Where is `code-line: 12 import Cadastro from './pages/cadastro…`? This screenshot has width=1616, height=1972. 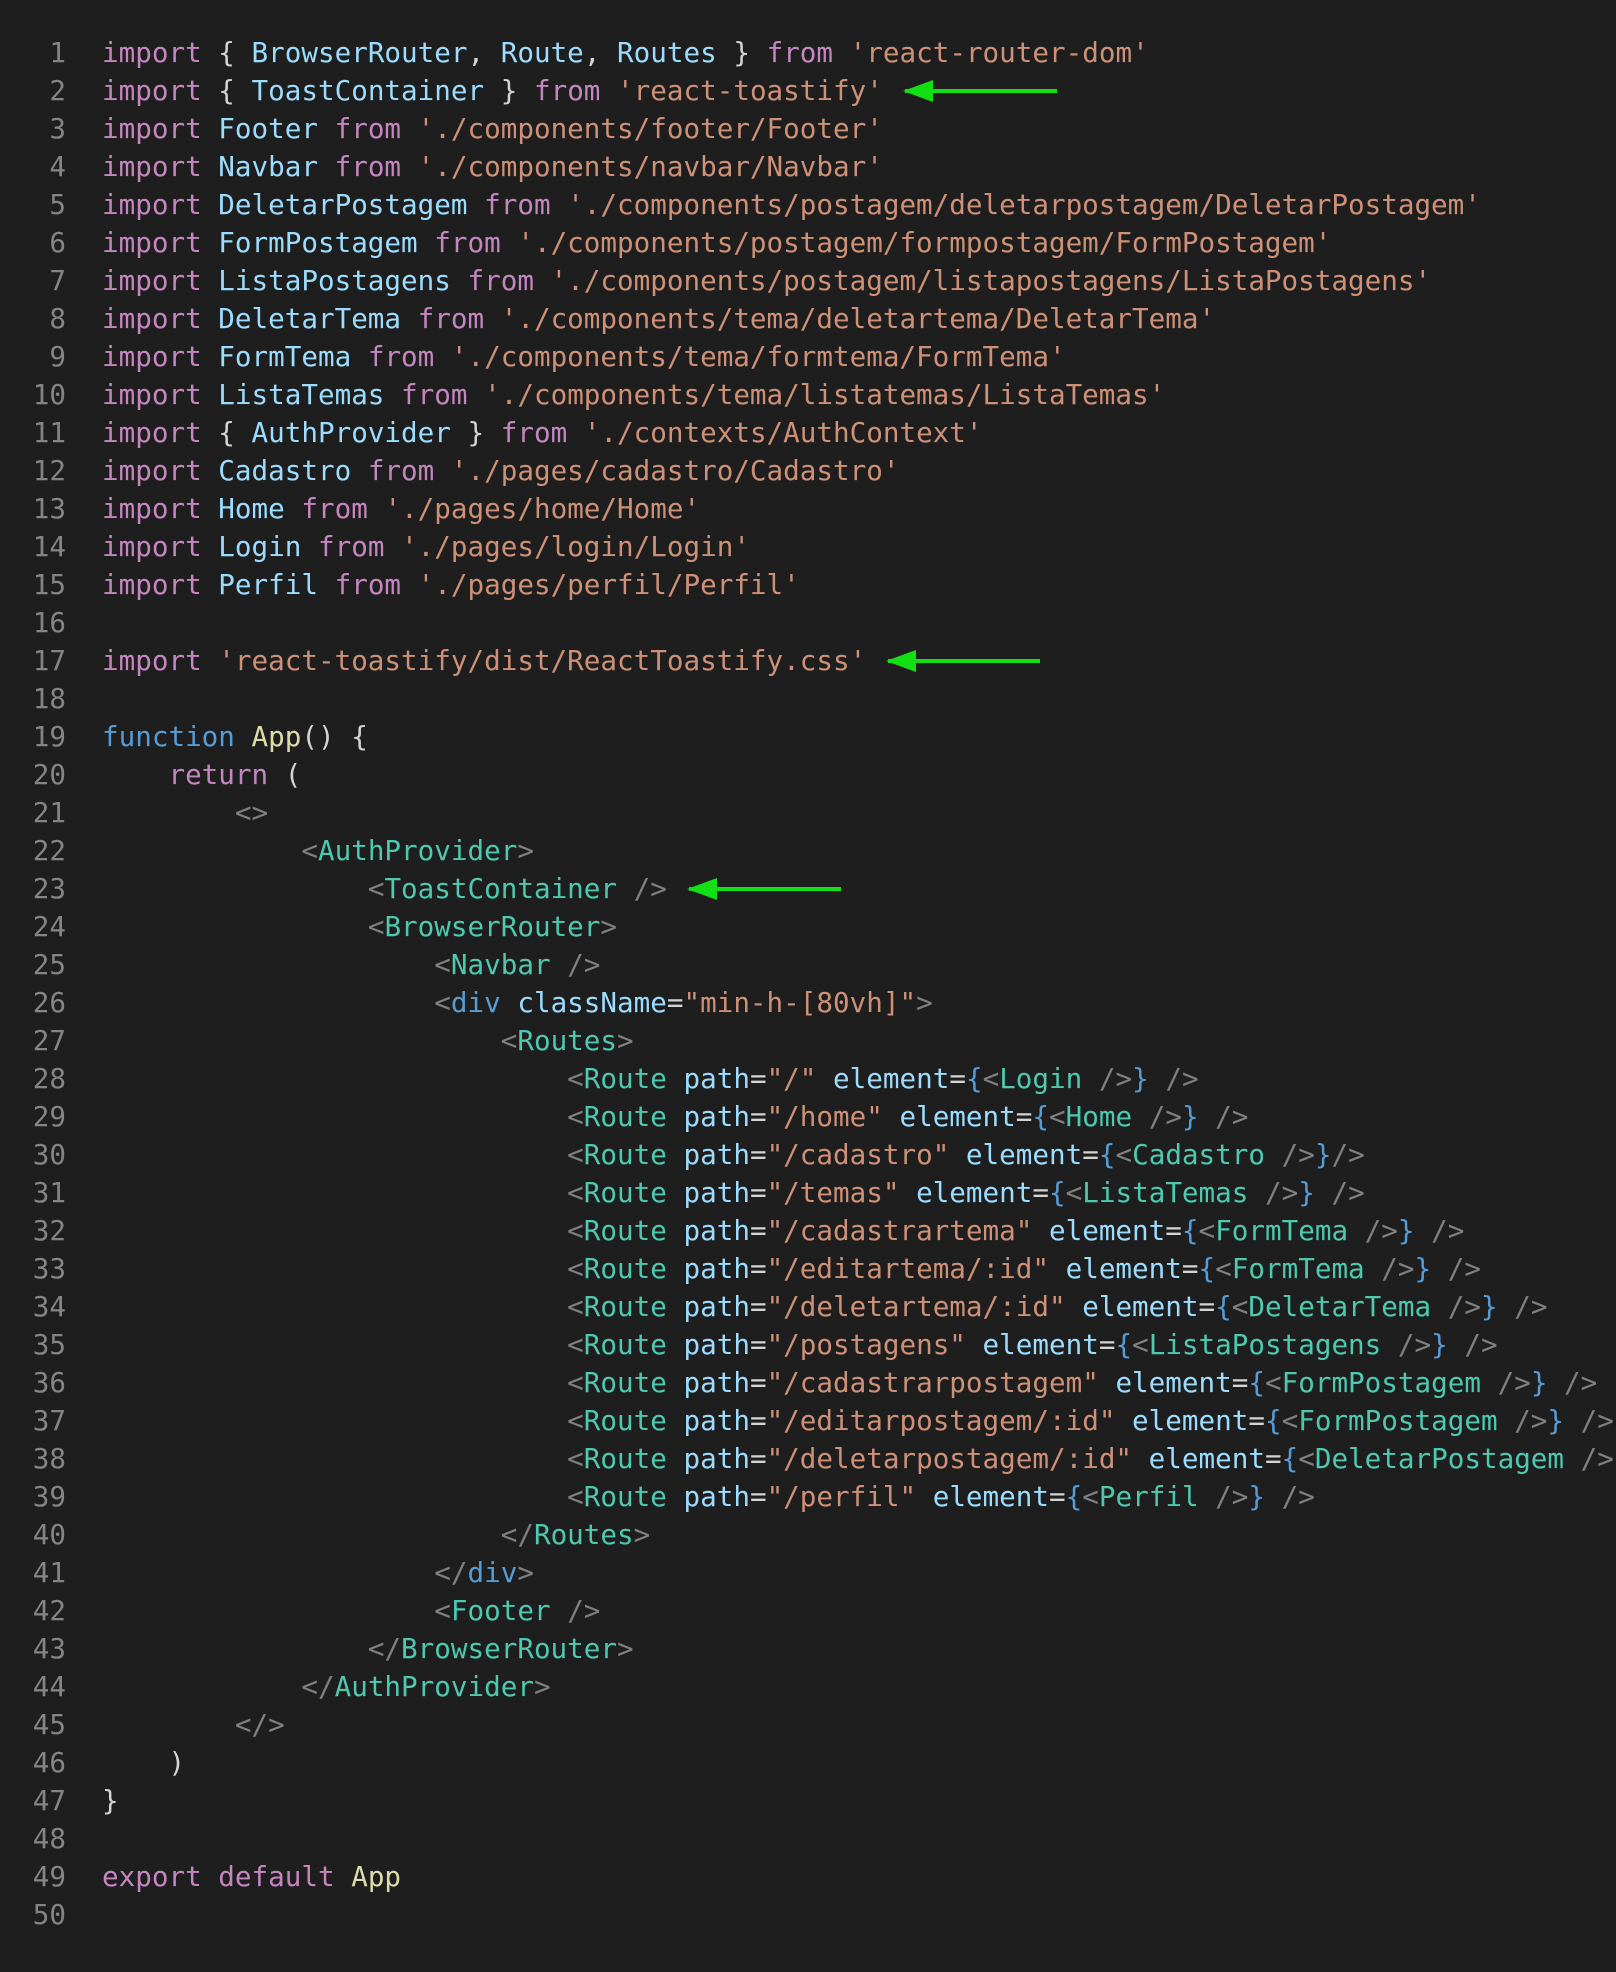 code-line: 12 import Cadastro from './pages/cadastro… is located at coordinates (808, 471).